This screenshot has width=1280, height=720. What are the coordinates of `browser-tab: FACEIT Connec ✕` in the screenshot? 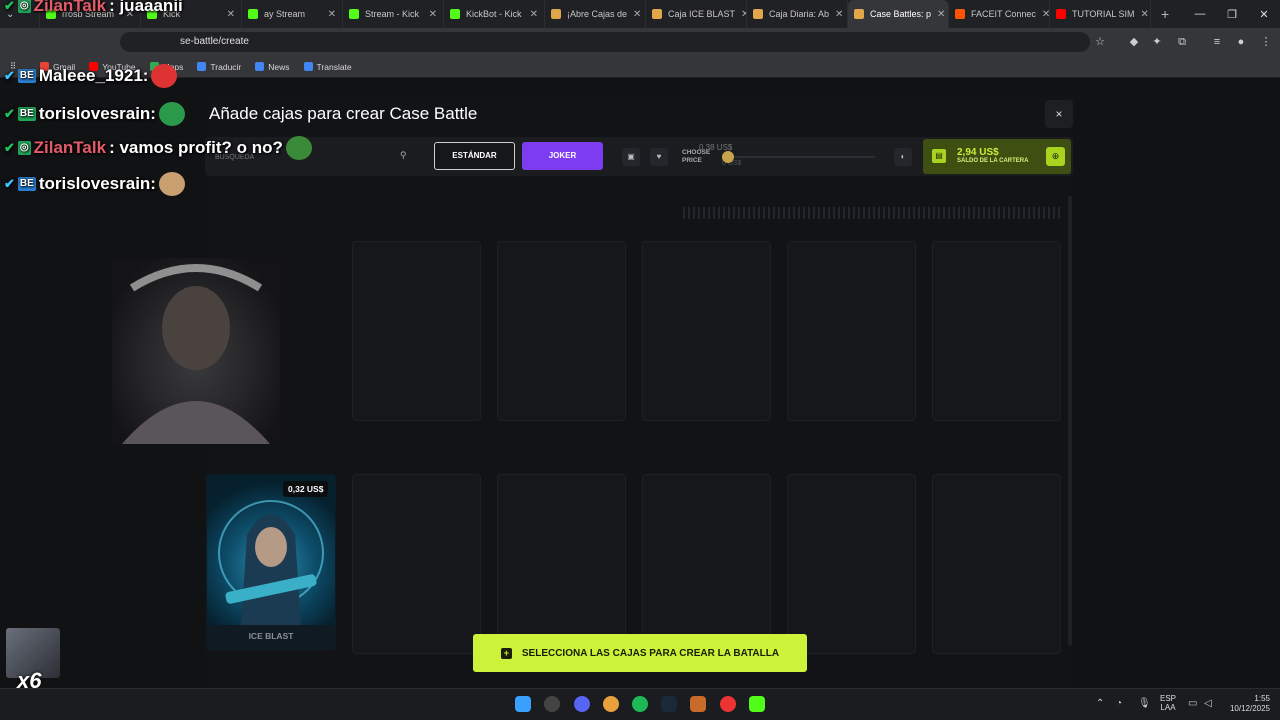 It's located at (999, 14).